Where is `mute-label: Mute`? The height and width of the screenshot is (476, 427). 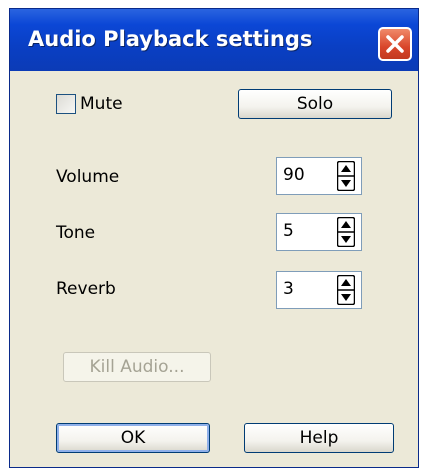 mute-label: Mute is located at coordinates (101, 104).